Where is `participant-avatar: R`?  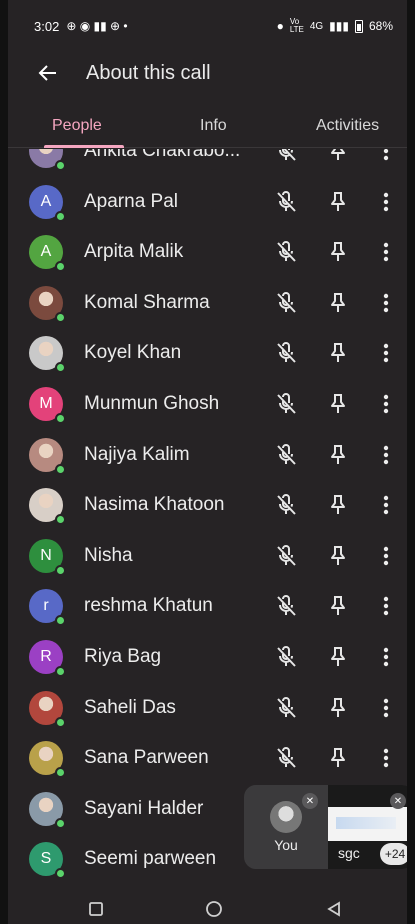 participant-avatar: R is located at coordinates (47, 658).